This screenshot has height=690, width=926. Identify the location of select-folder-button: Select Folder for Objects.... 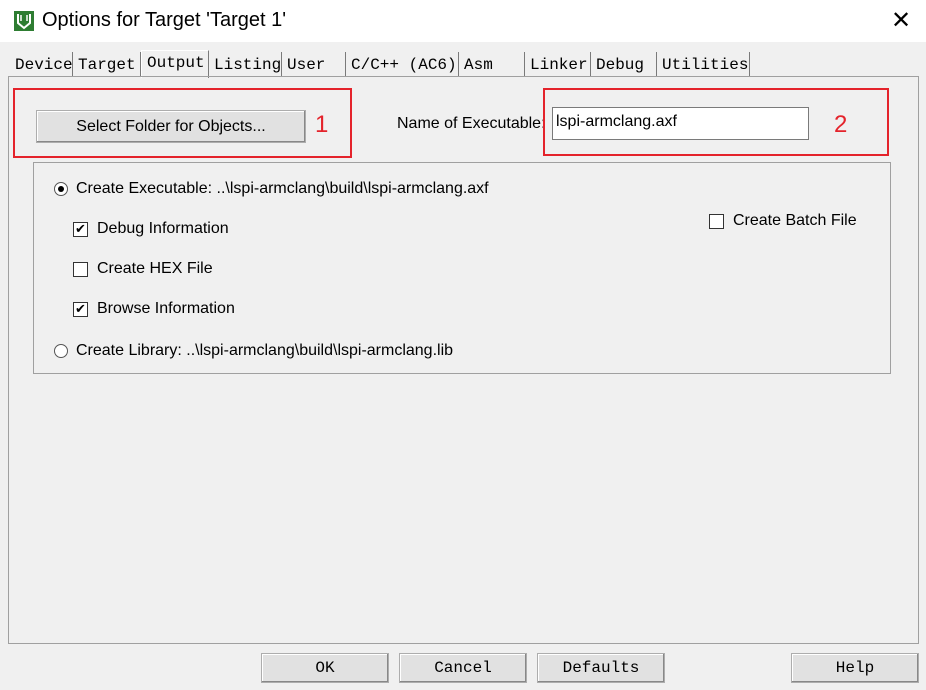
(171, 126).